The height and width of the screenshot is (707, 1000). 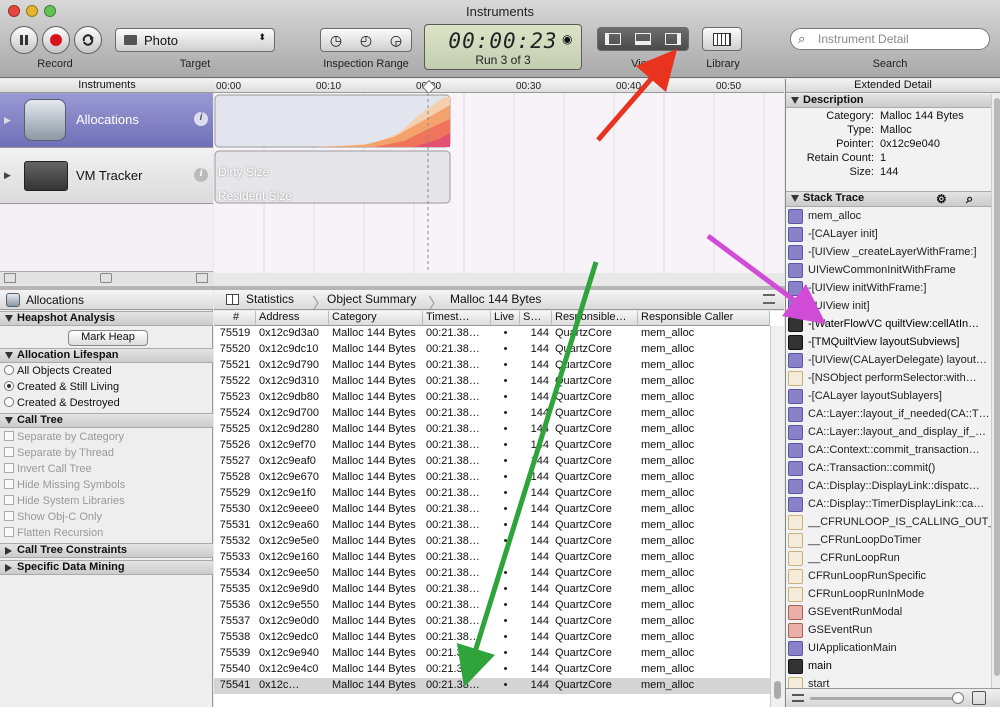 What do you see at coordinates (637, 95) in the screenshot?
I see `red-arrow` at bounding box center [637, 95].